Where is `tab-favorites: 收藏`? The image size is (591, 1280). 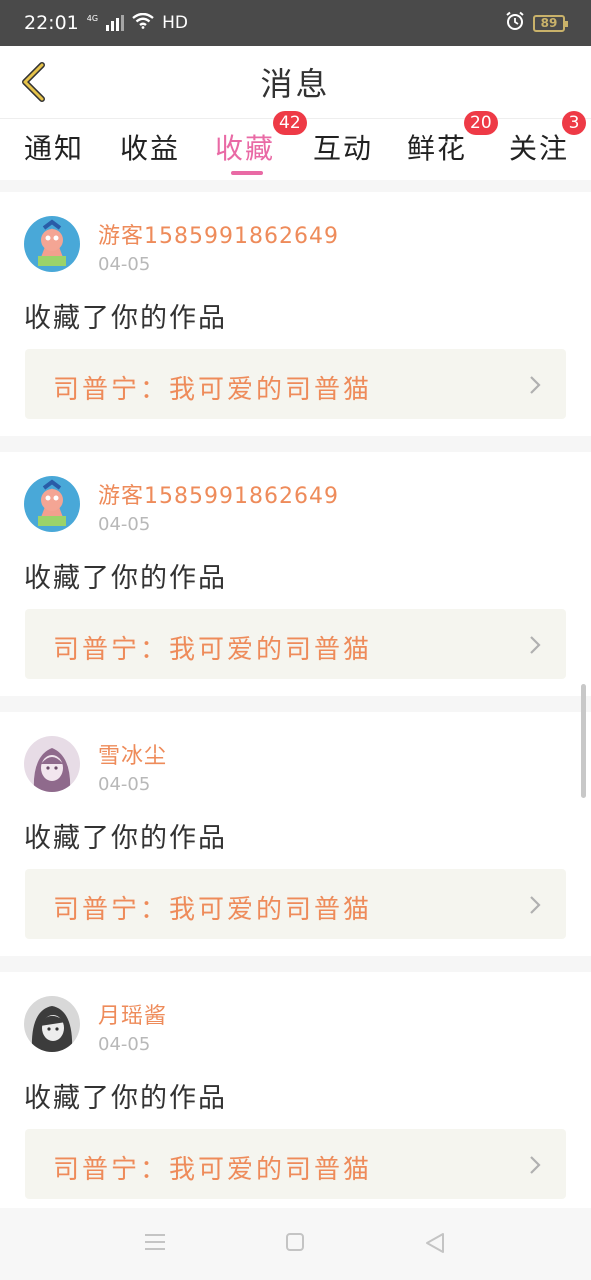 tab-favorites: 收藏 is located at coordinates (245, 147).